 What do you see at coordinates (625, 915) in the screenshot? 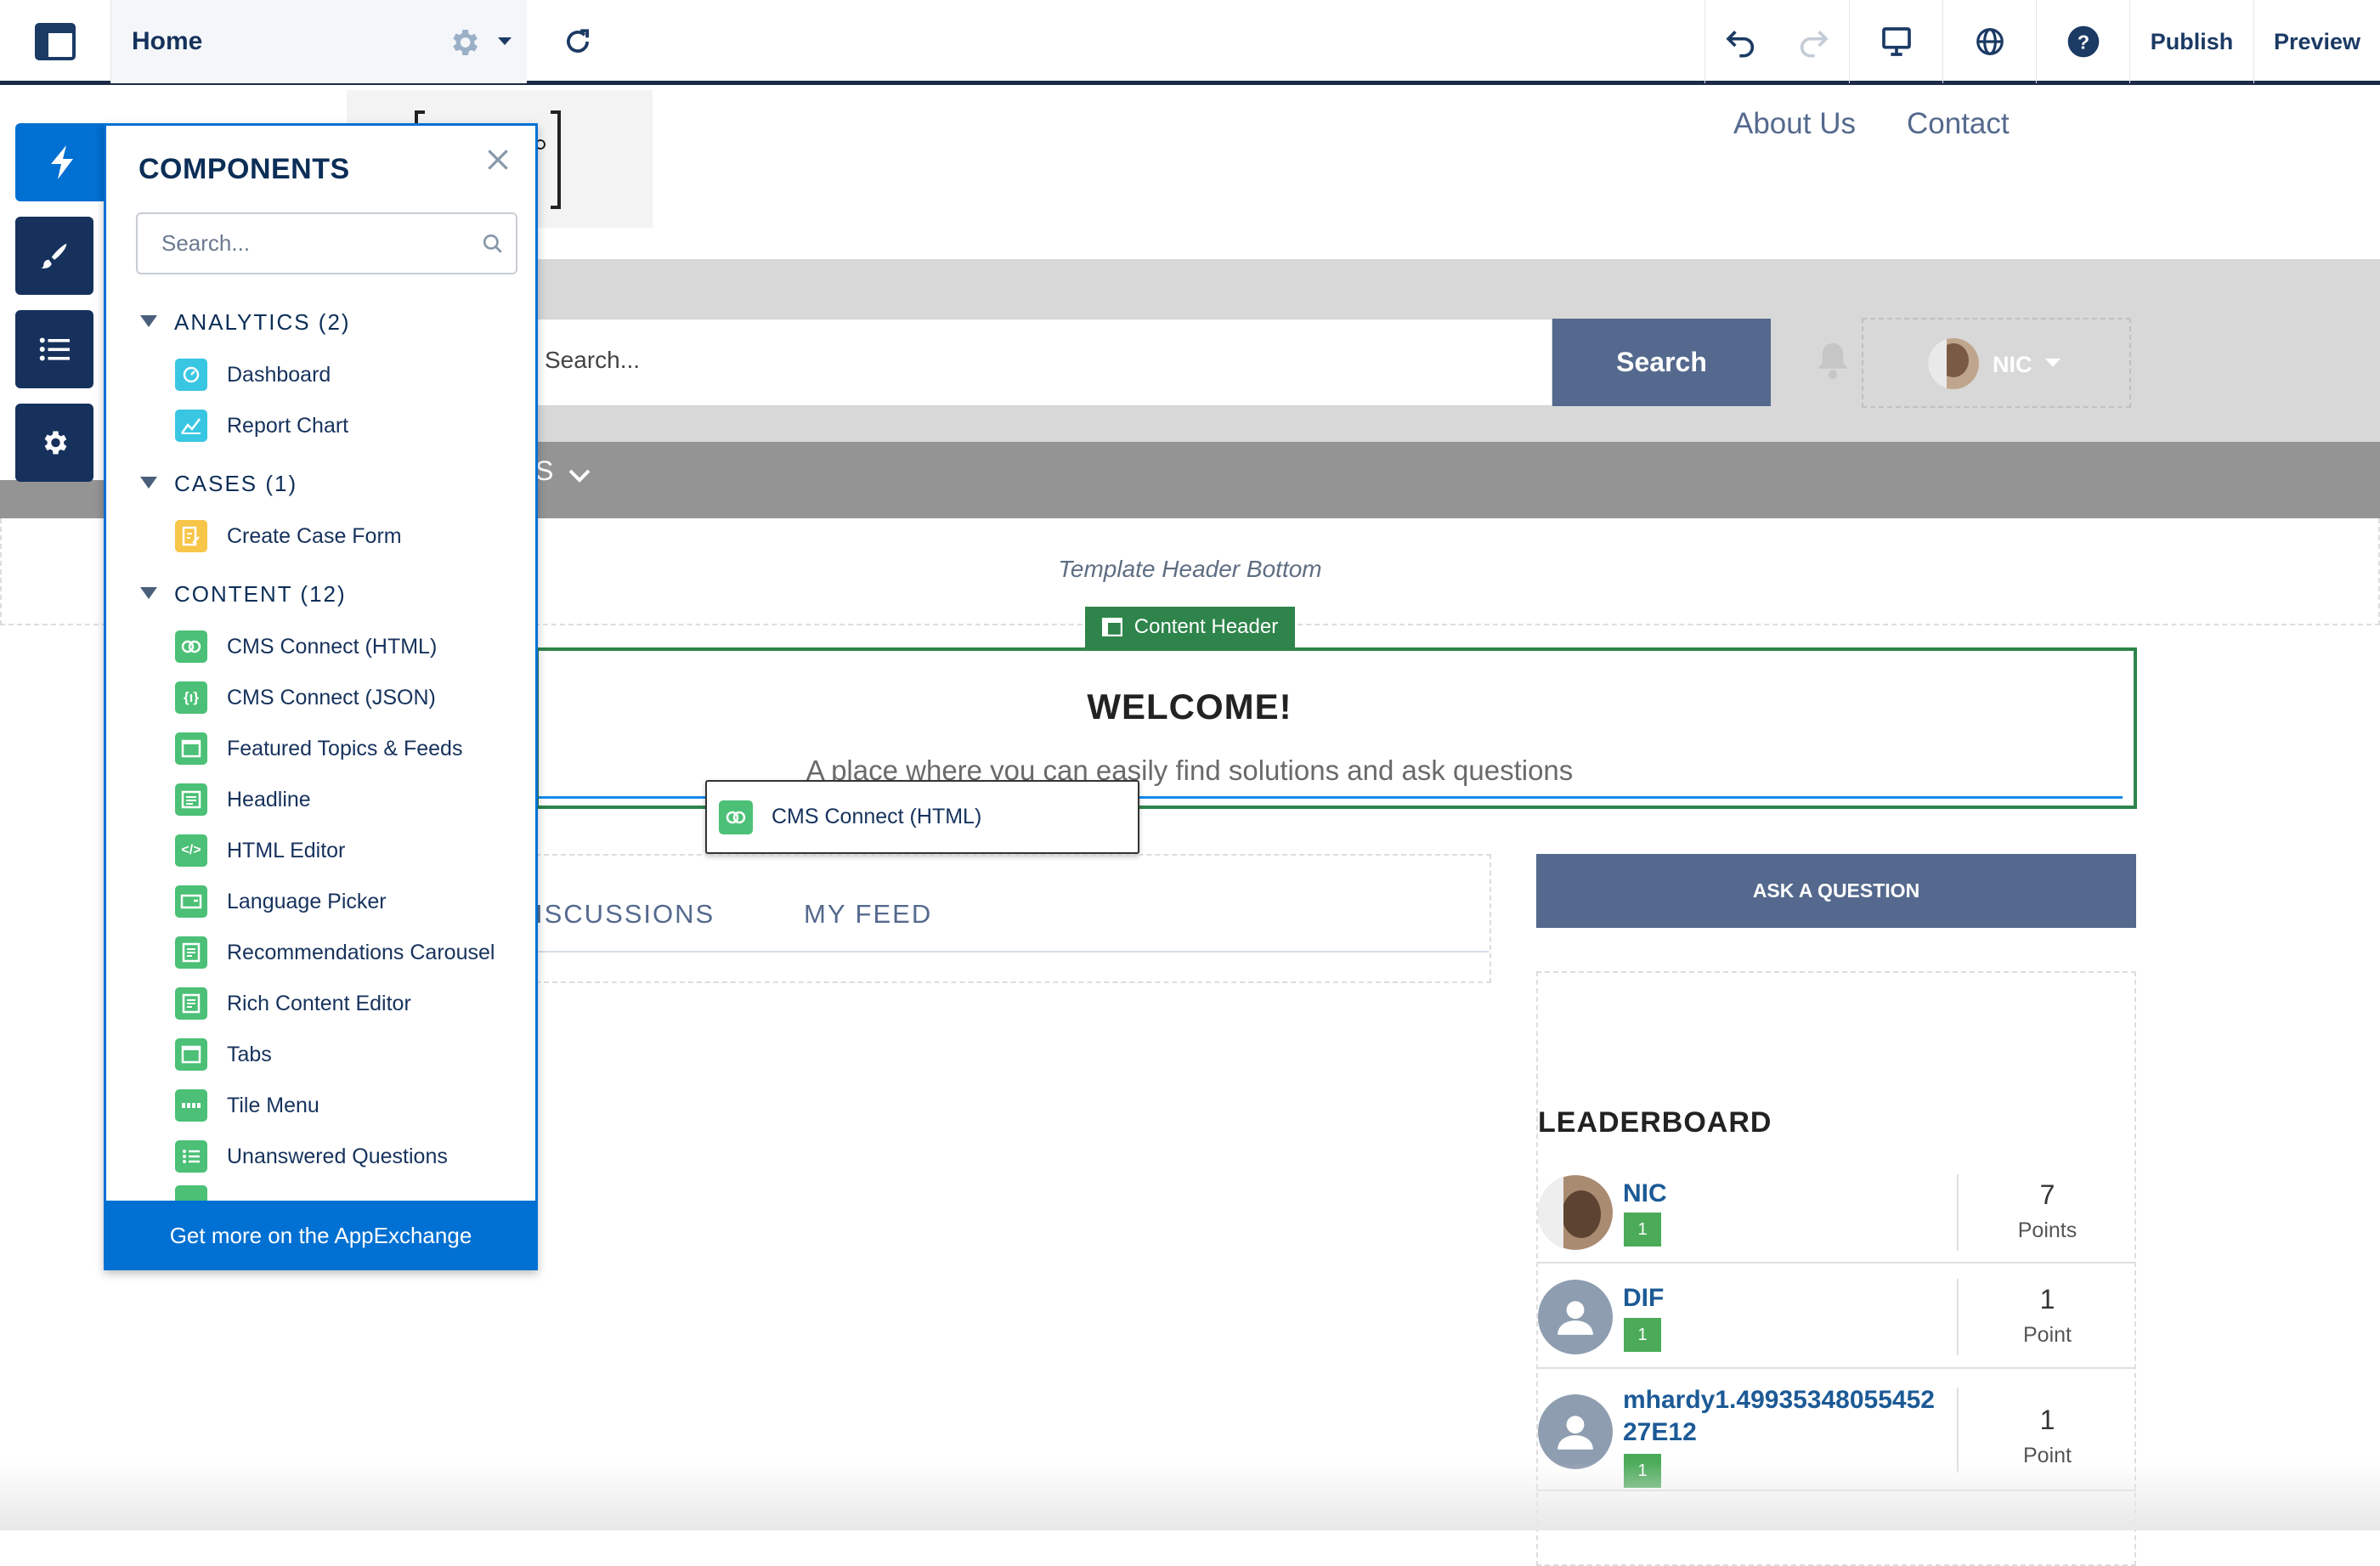
I see `tab-discussions: ISCUSSIONS` at bounding box center [625, 915].